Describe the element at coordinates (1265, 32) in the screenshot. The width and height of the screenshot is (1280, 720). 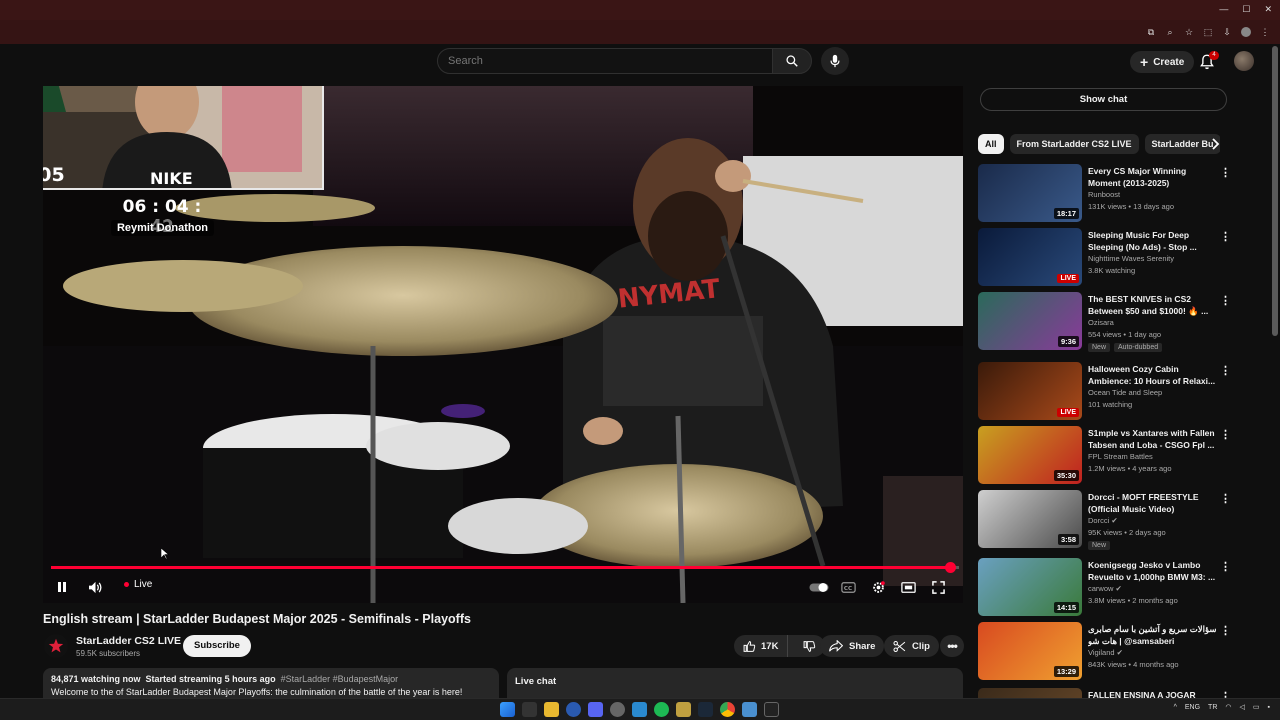
I see `menu-icon: ⋮` at that location.